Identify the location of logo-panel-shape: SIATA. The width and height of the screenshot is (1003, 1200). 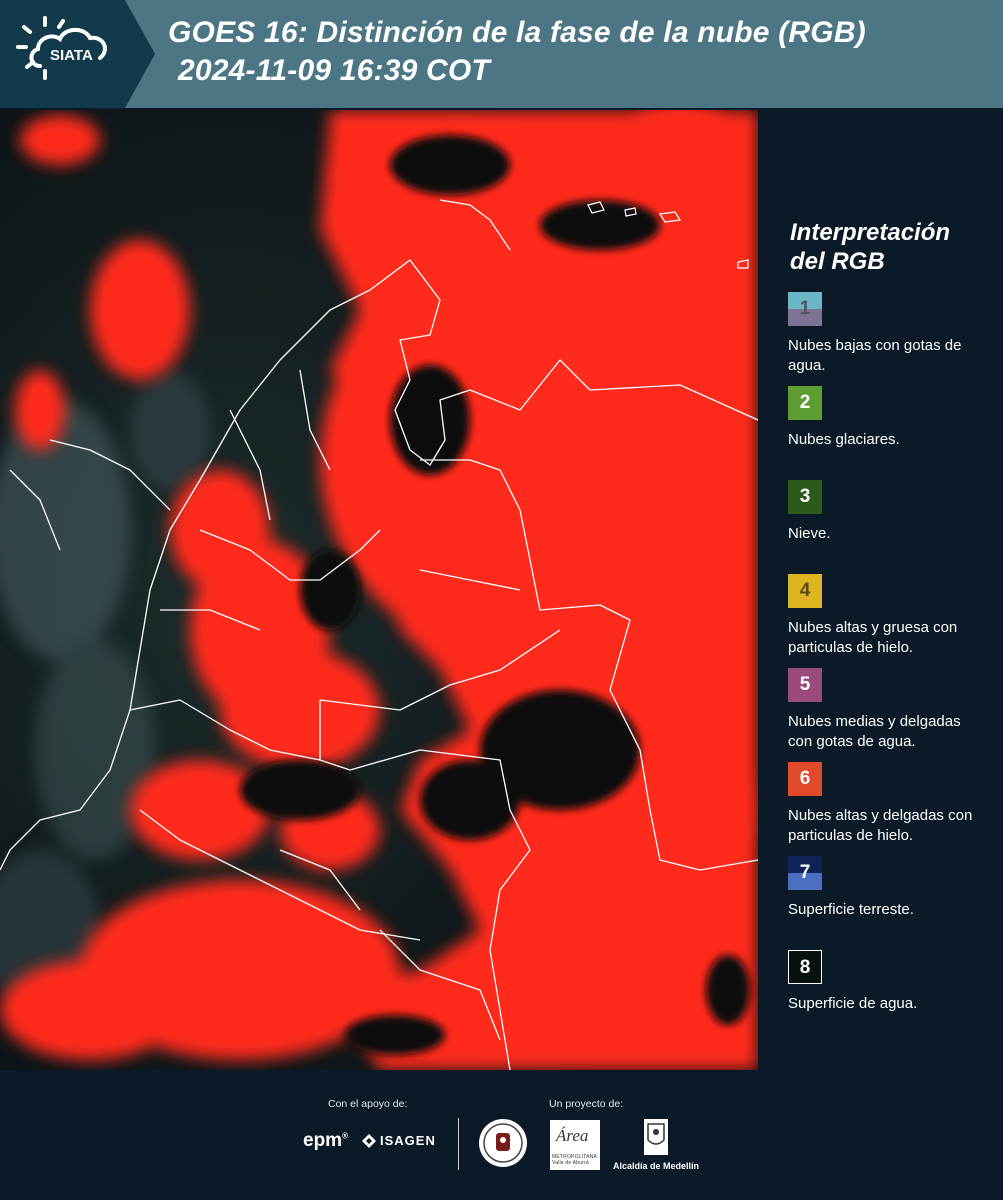
(77, 54).